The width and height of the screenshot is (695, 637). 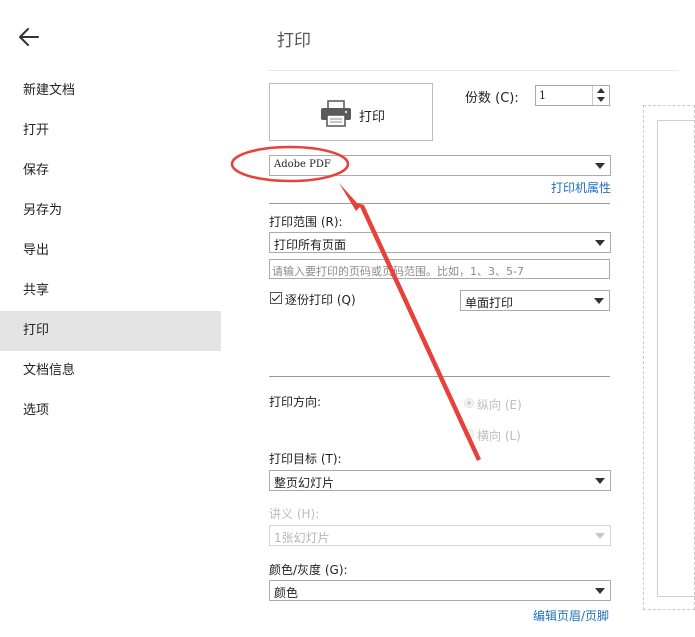 I want to click on collate-label: 逐份打印 (Q), so click(x=320, y=300).